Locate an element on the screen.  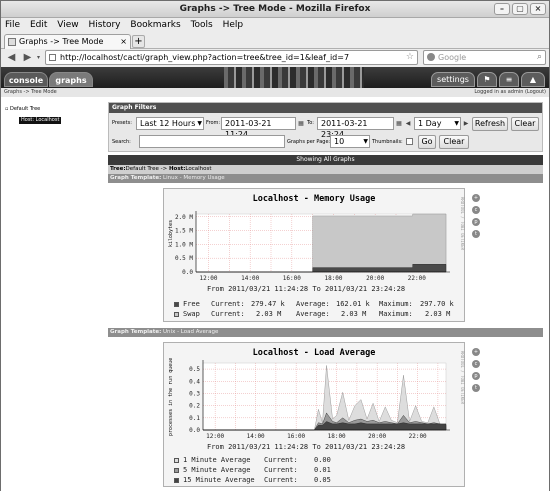
search-magnifier-icon: ⌕ is located at coordinates (539, 57).